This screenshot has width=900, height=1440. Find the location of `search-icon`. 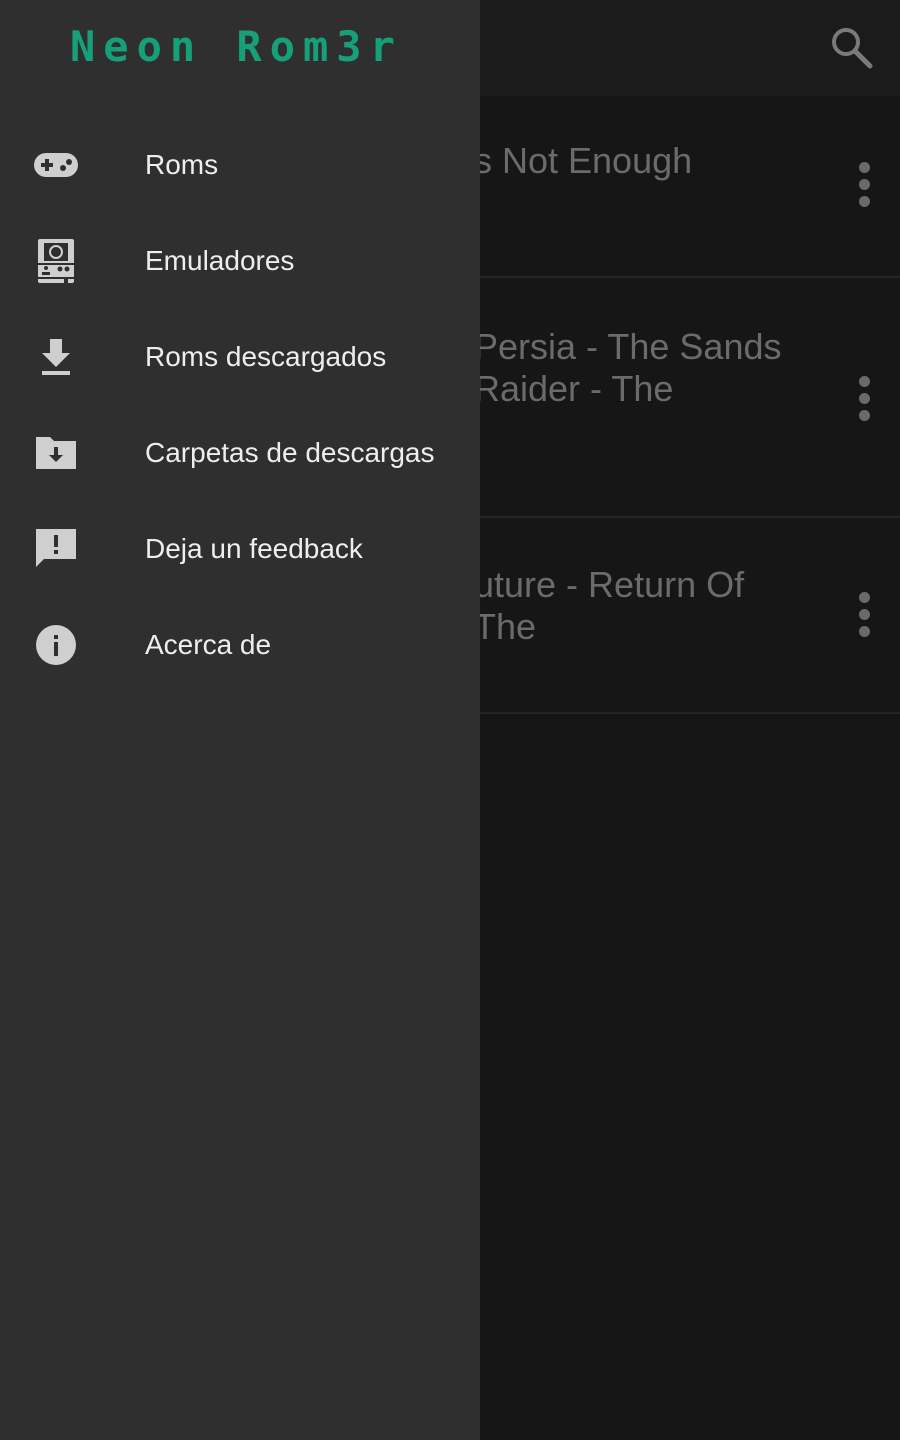

search-icon is located at coordinates (852, 48).